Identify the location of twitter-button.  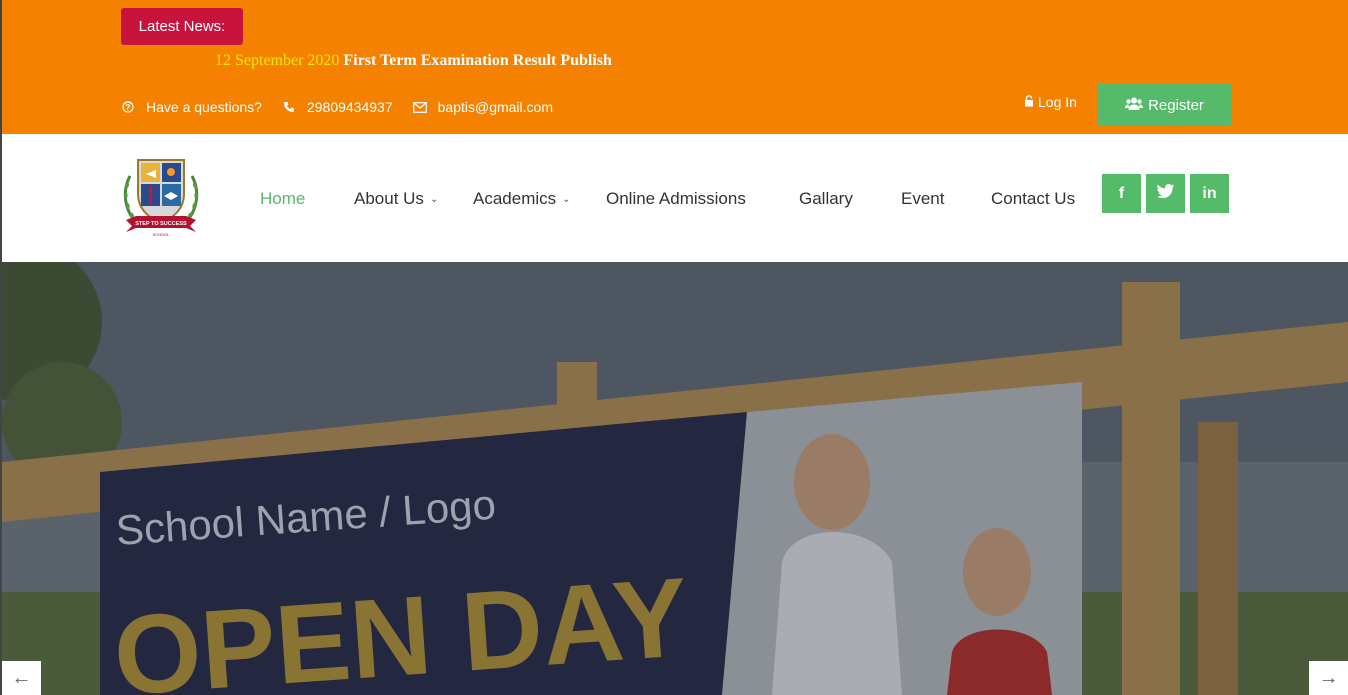
(1165, 193).